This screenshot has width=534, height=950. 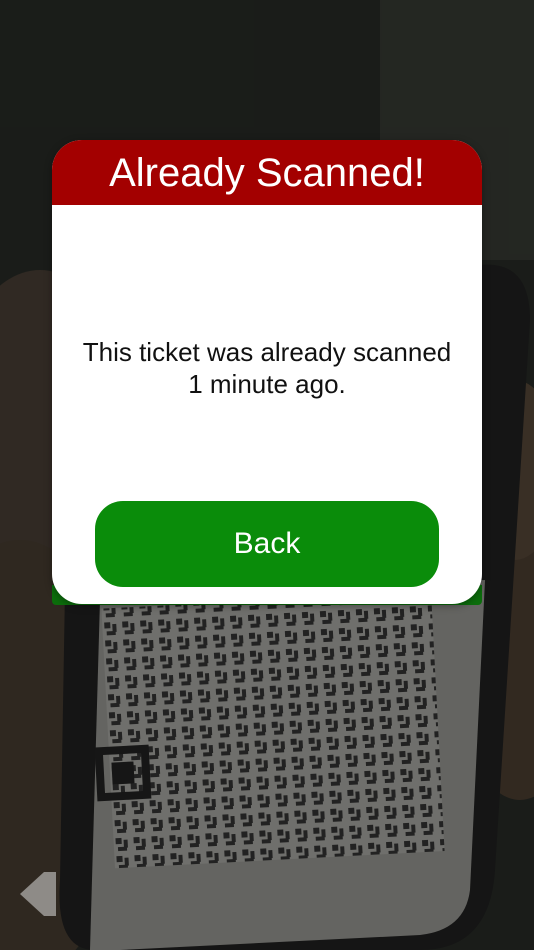 I want to click on back-button: Back, so click(x=267, y=544).